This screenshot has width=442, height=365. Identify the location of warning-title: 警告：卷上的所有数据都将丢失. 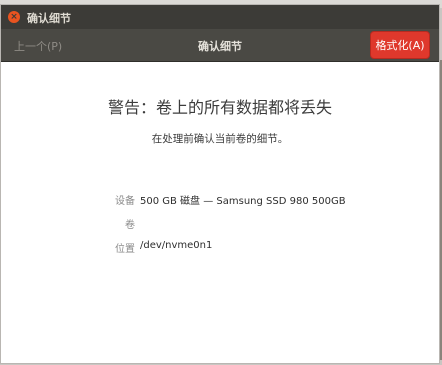
(219, 107).